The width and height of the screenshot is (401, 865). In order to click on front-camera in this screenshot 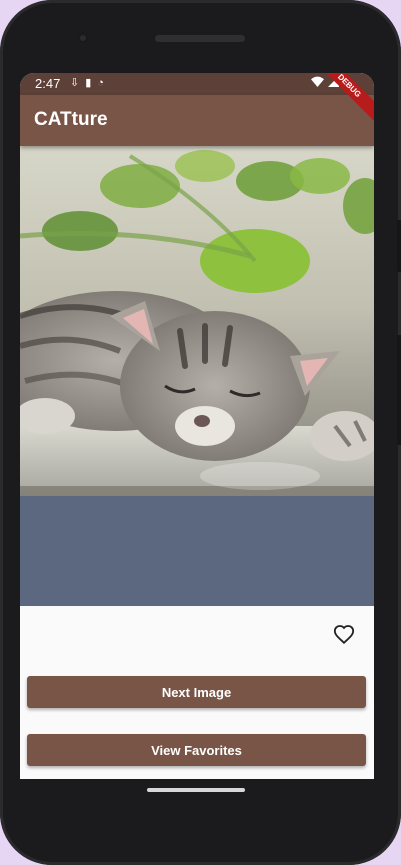, I will do `click(83, 38)`.